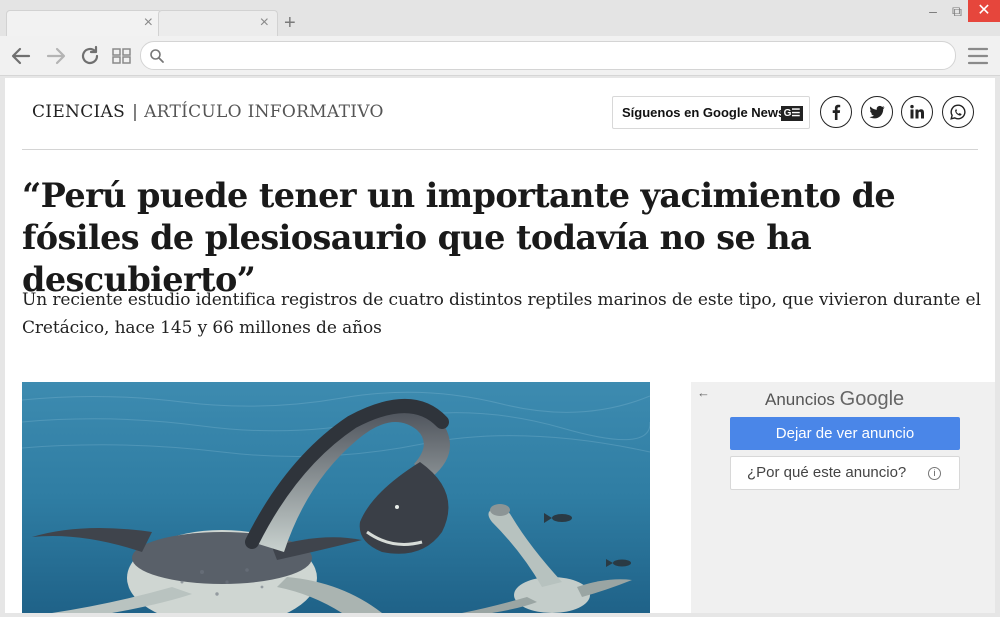 The width and height of the screenshot is (1000, 617). I want to click on share-whatsapp-button, so click(958, 112).